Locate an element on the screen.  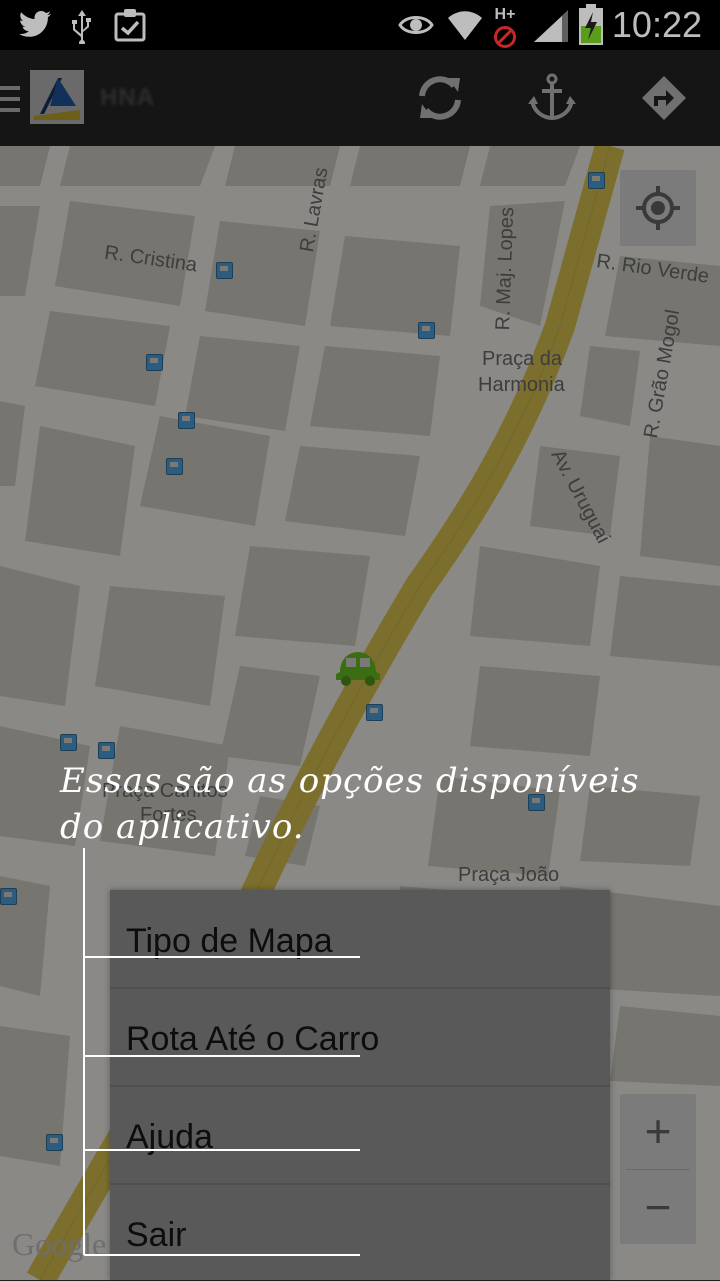
annotation-callout-lines is located at coordinates (221, 1052).